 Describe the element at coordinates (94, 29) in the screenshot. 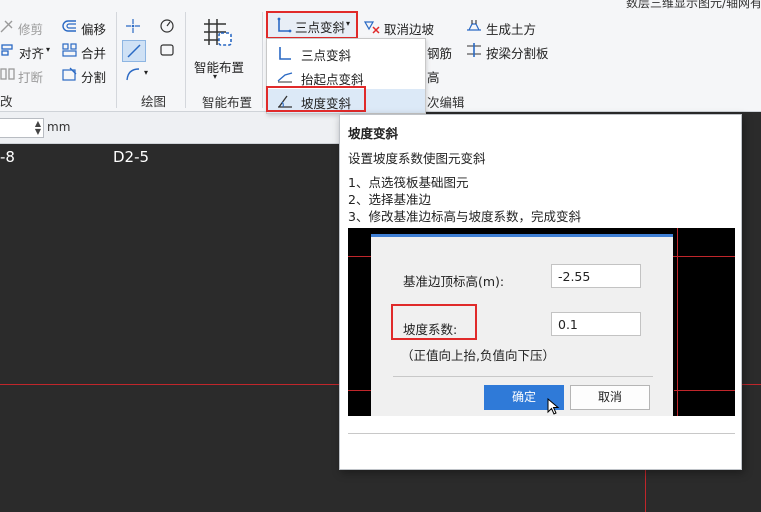

I see `offset-label: 偏移` at that location.